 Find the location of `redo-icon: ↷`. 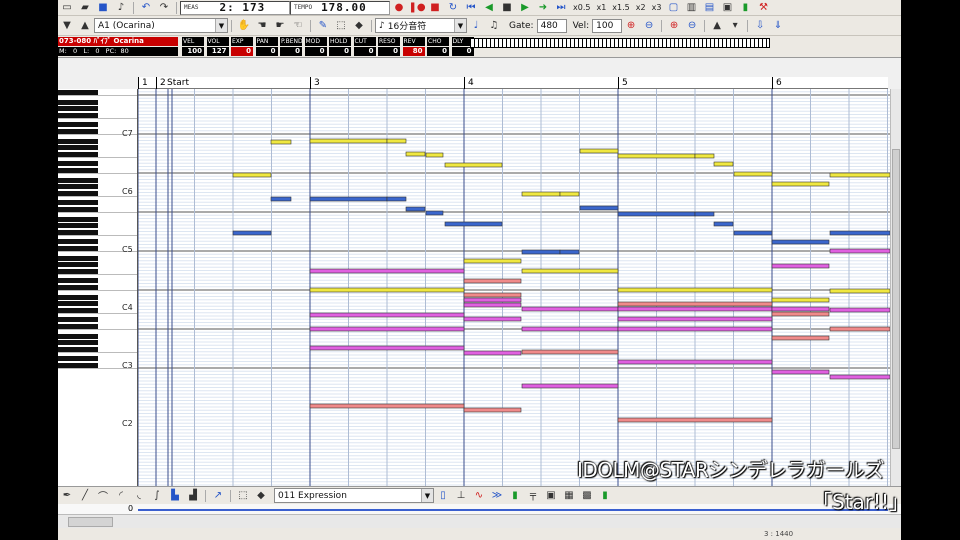

redo-icon: ↷ is located at coordinates (164, 8).